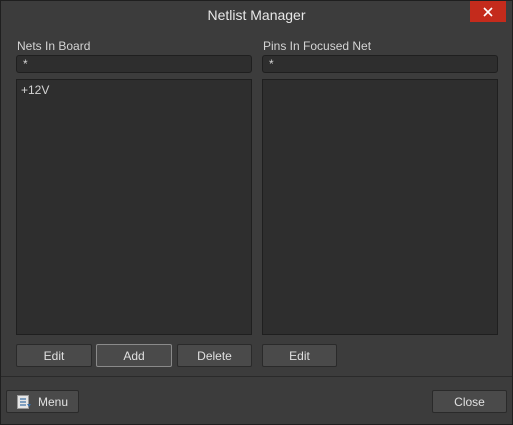  I want to click on net-list-item: +12V, so click(134, 90).